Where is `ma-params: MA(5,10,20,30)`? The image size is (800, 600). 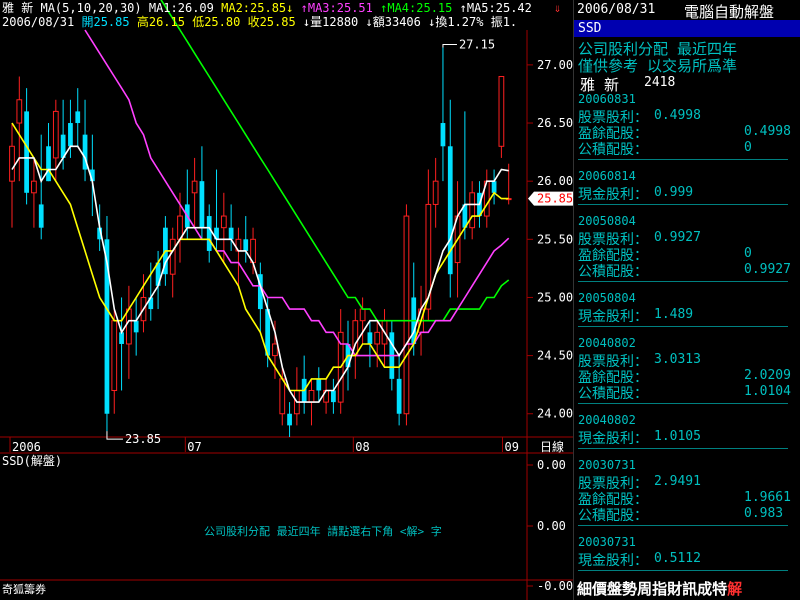
ma-params: MA(5,10,20,30) is located at coordinates (91, 8).